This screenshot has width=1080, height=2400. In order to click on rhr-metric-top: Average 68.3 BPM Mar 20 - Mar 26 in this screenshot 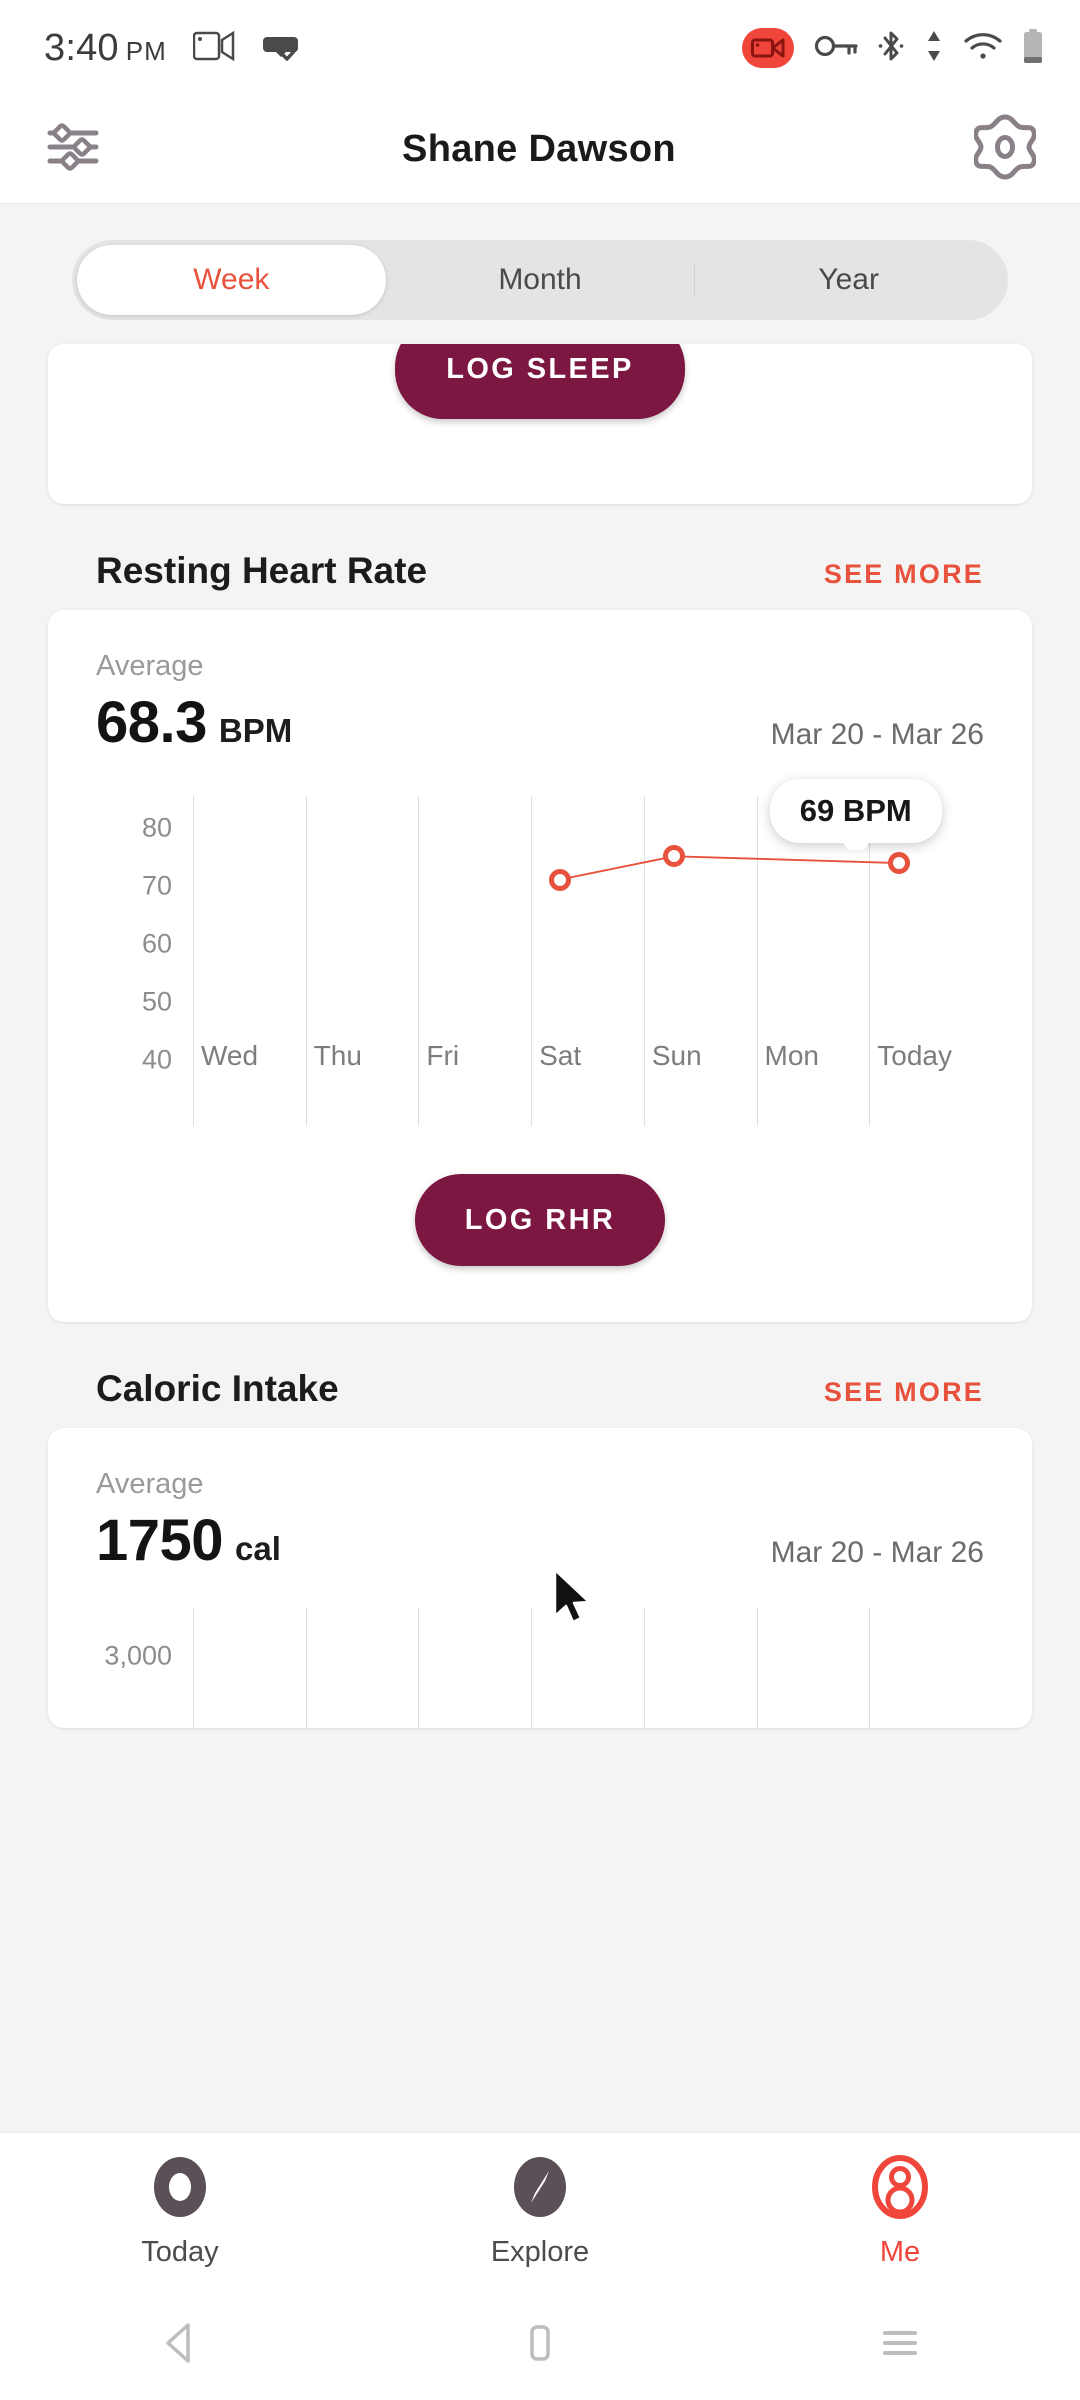, I will do `click(540, 683)`.